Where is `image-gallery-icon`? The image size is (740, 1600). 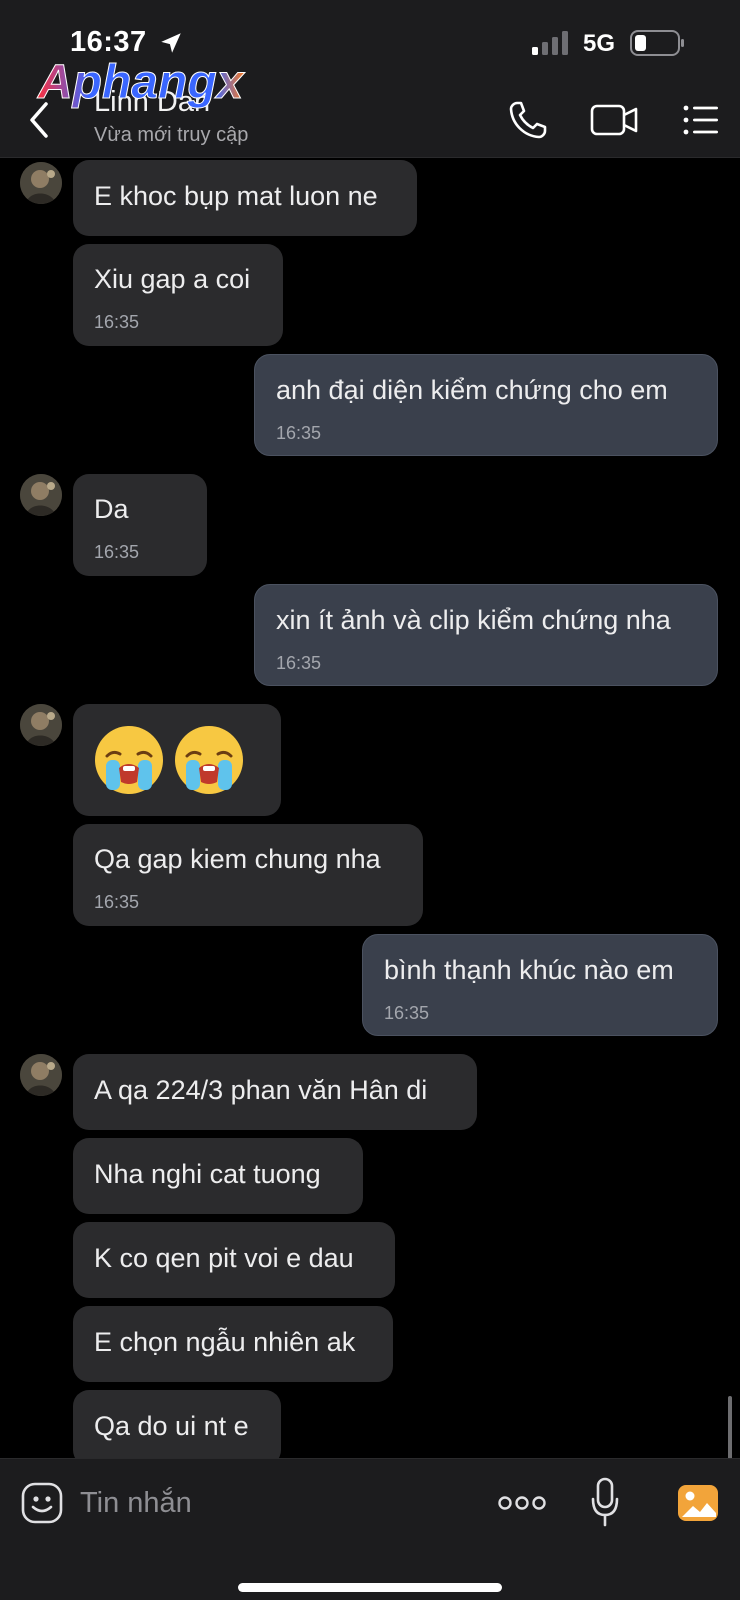
image-gallery-icon is located at coordinates (698, 1503).